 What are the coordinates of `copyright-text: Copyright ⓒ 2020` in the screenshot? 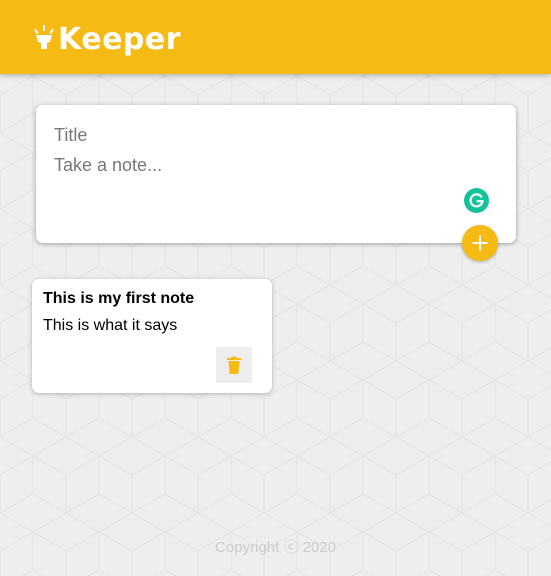 It's located at (275, 547).